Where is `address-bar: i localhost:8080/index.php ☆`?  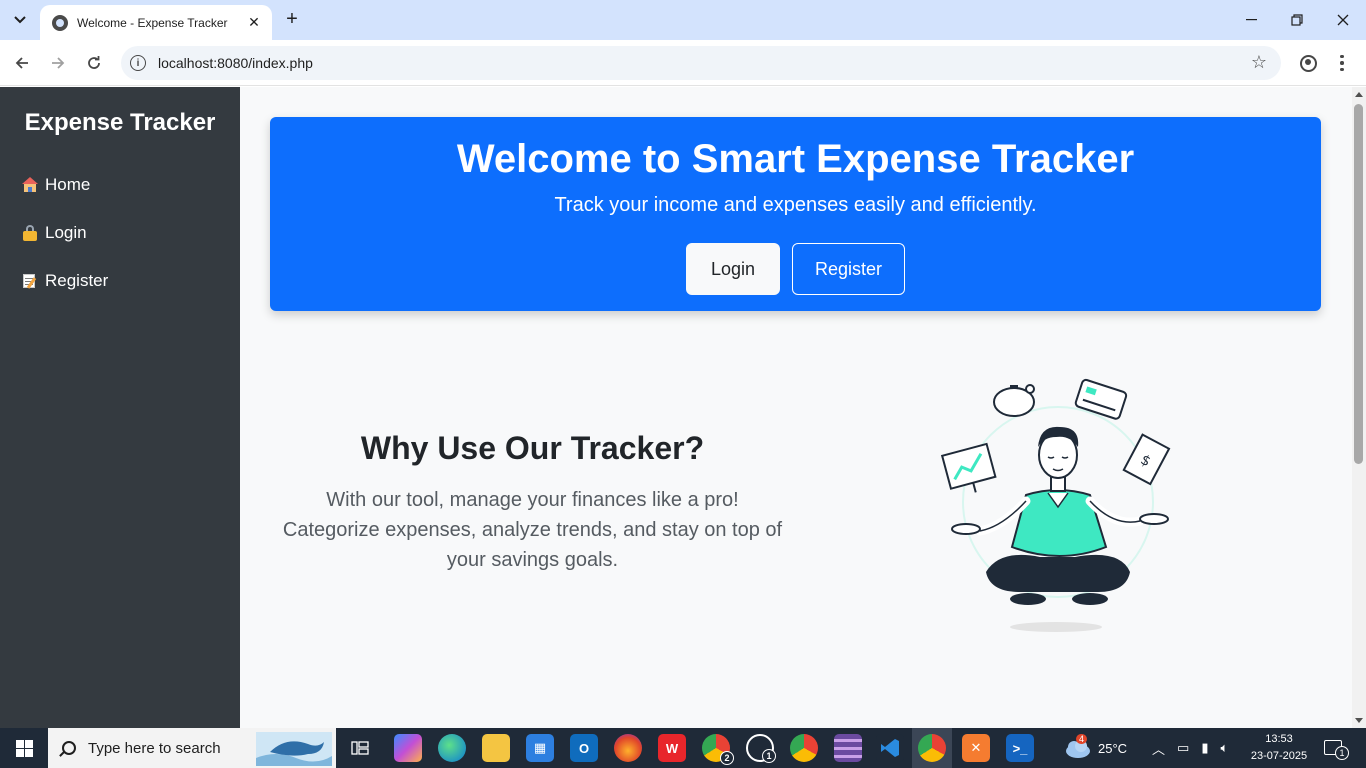
address-bar: i localhost:8080/index.php ☆ is located at coordinates (701, 63).